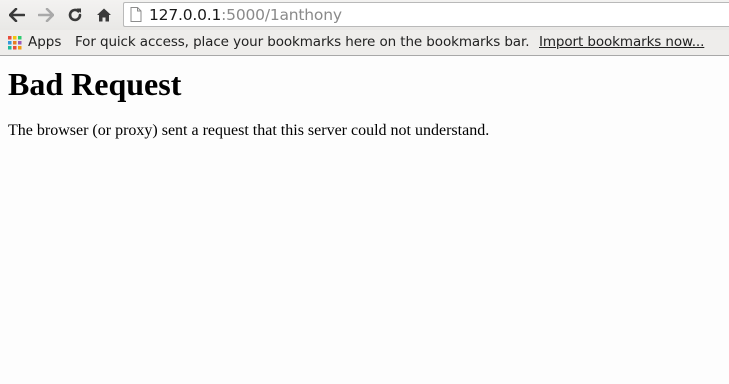  I want to click on back-button, so click(17, 15).